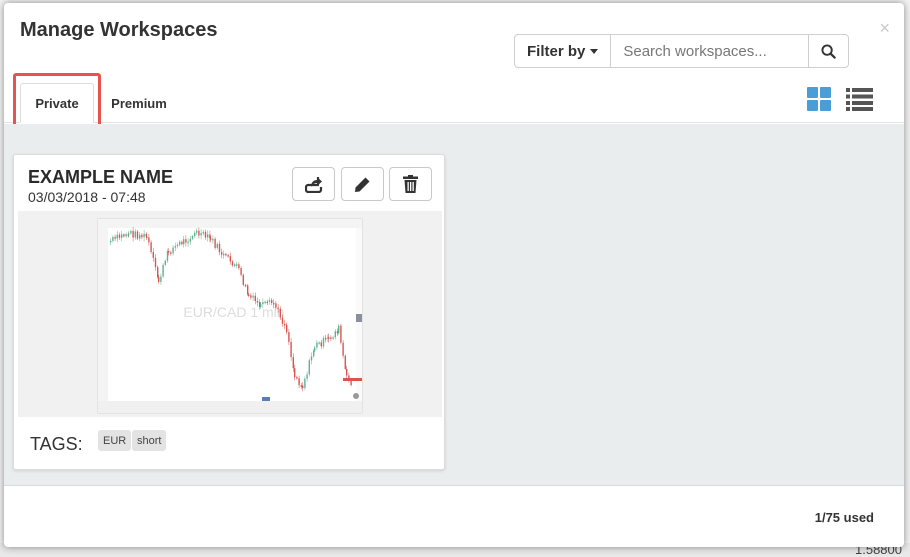  What do you see at coordinates (87, 197) in the screenshot?
I see `workspace-date: 03/03/2018 - 07:48` at bounding box center [87, 197].